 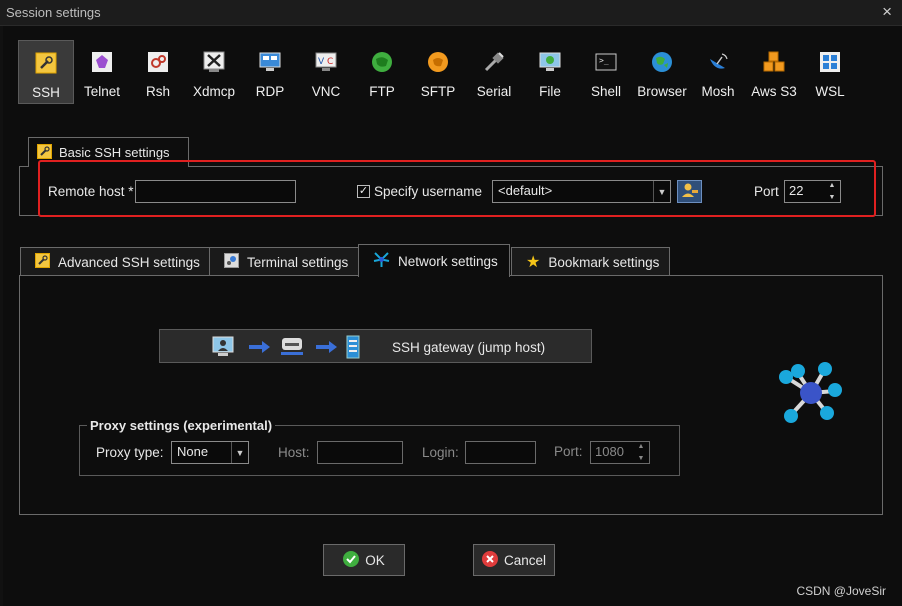 I want to click on ssh-gateway-button: SSH gateway (jump host), so click(x=375, y=346).